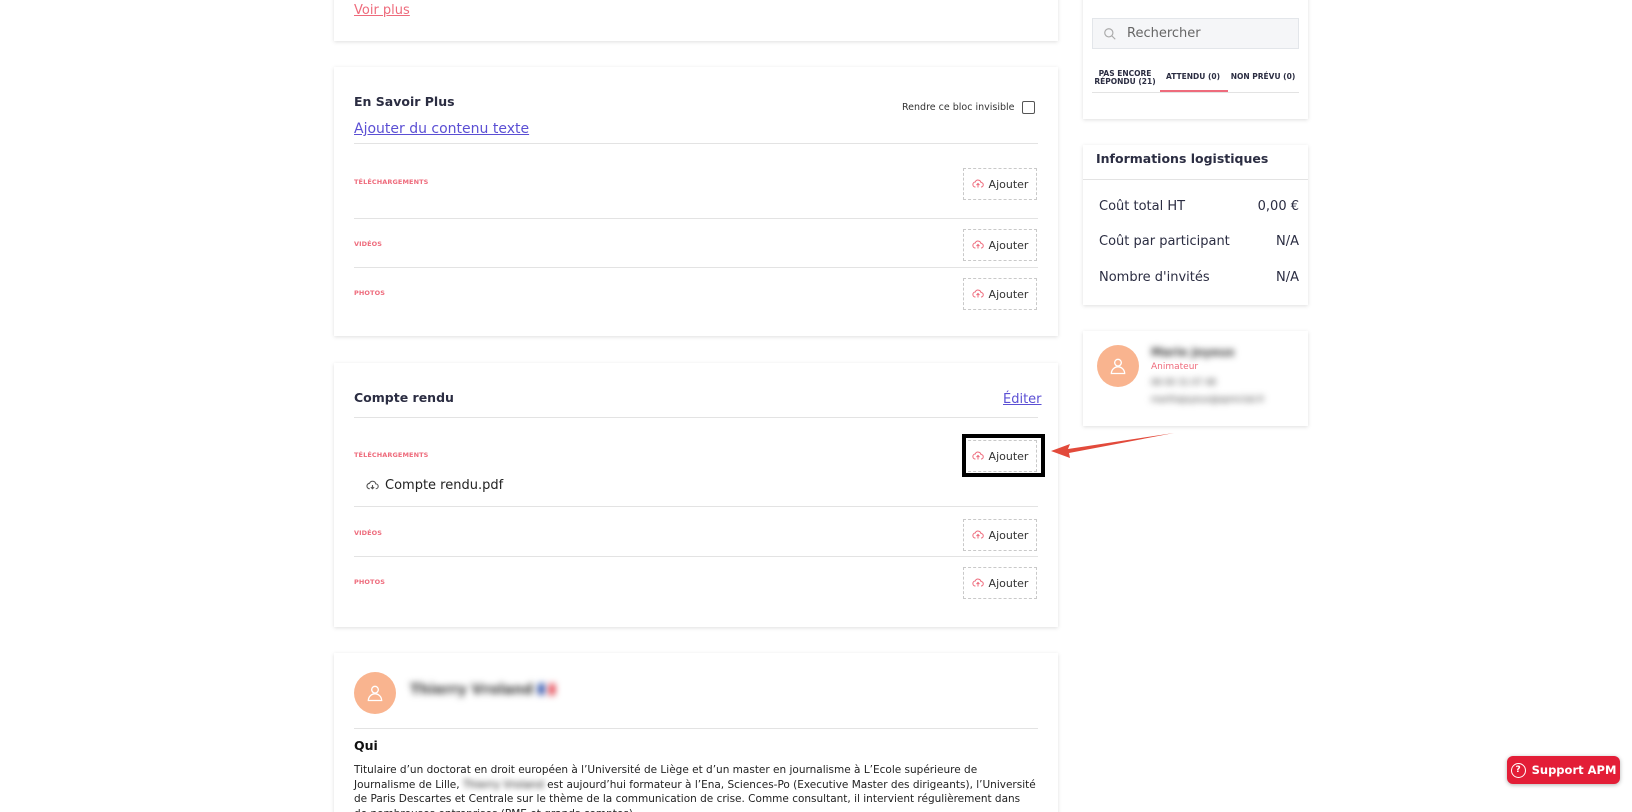 The width and height of the screenshot is (1632, 812). What do you see at coordinates (1574, 770) in the screenshot?
I see `support-label: Support APM` at bounding box center [1574, 770].